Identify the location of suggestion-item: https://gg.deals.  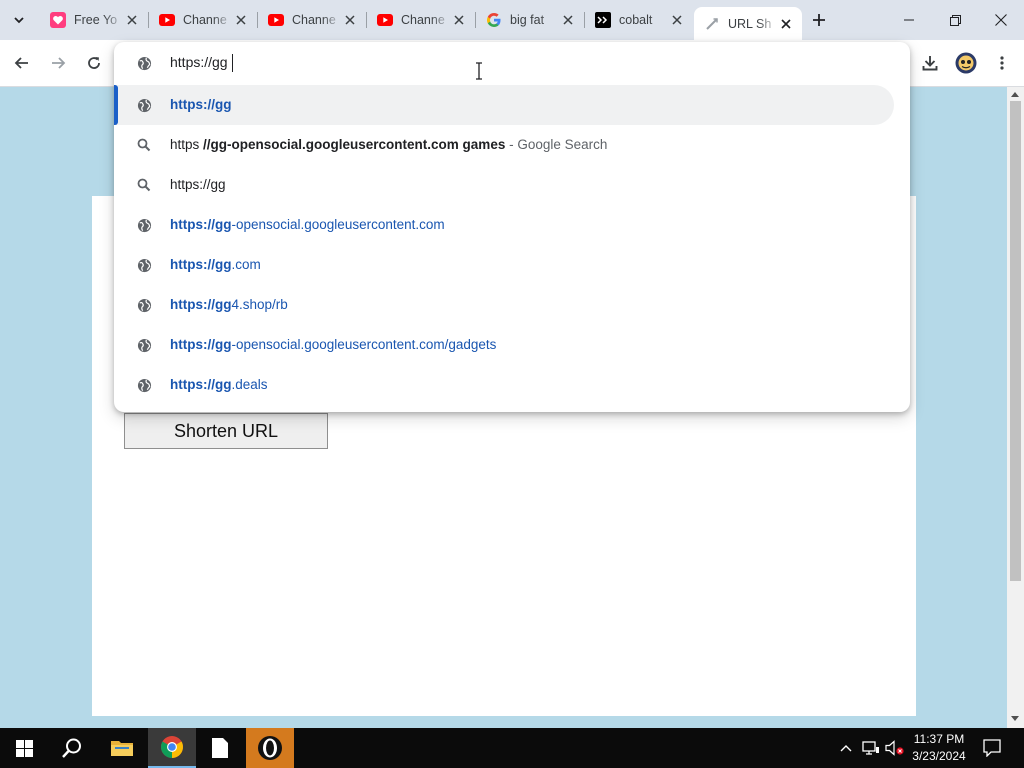
(504, 385).